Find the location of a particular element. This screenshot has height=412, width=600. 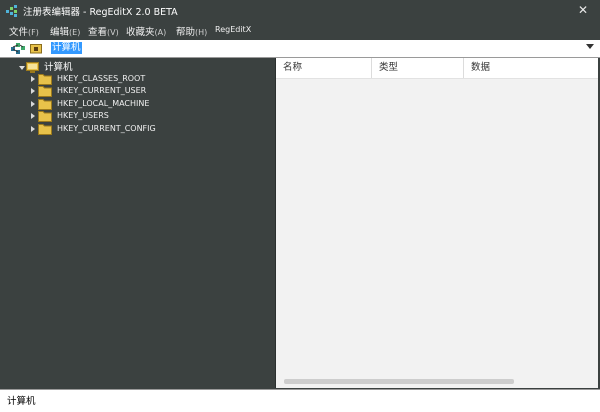

tree-item-label: HKEY_CURRENT_CONFIG is located at coordinates (106, 128).